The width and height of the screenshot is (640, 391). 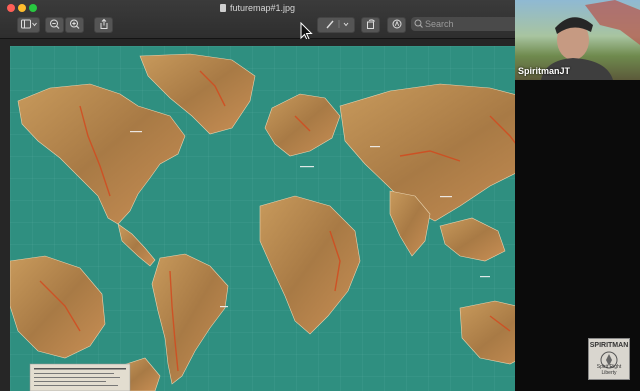 I want to click on markup-pen-button, so click(x=336, y=25).